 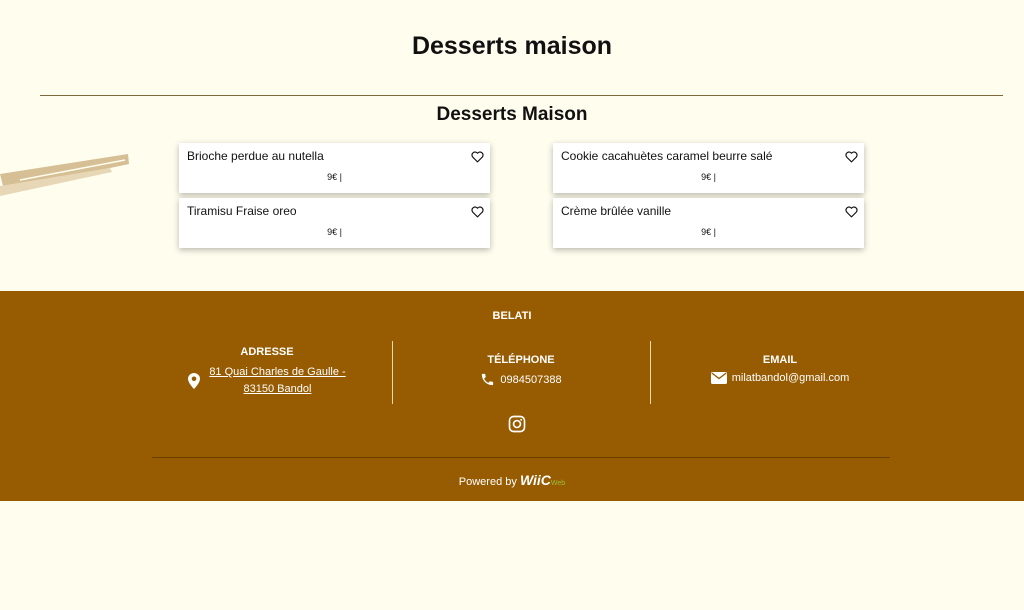 I want to click on menu-item-card: Tiramisu Fraise oreo 9€ |, so click(x=334, y=223).